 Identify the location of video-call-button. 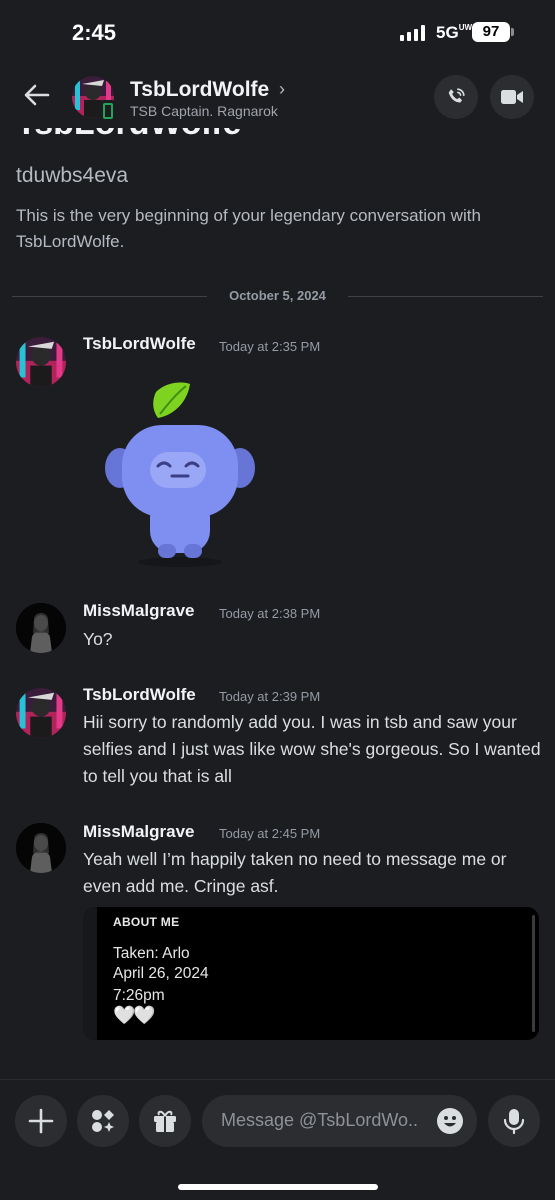
(512, 97).